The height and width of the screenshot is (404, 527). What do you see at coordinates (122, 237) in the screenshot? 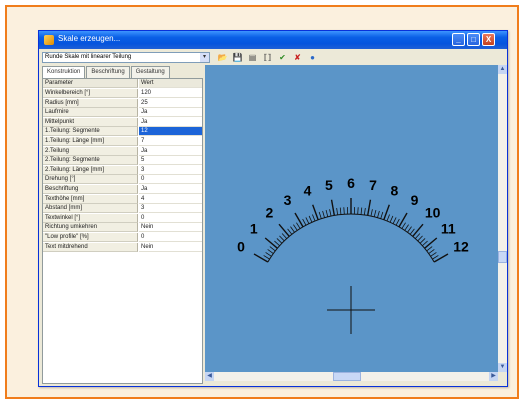
I see `table-row: "Low profile" [%] 0` at bounding box center [122, 237].